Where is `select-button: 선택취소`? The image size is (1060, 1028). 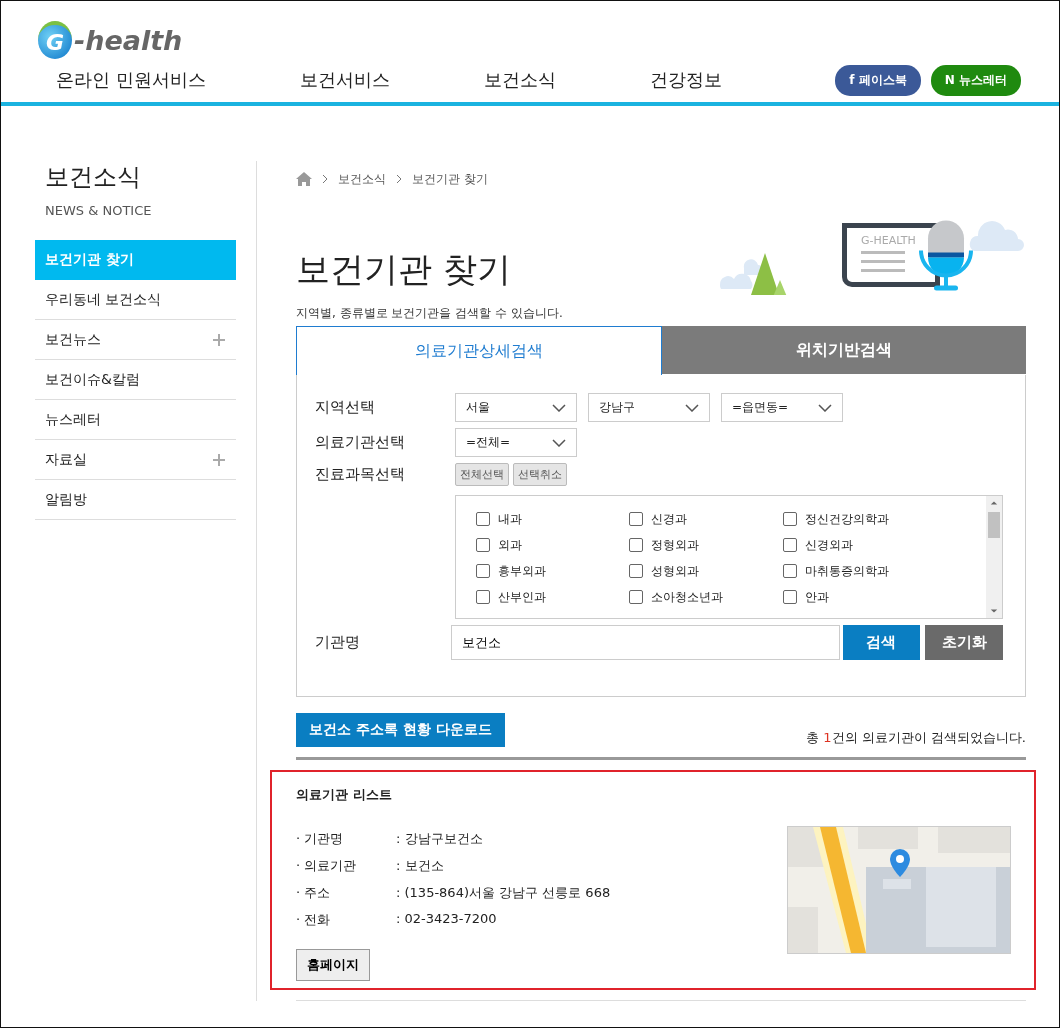 select-button: 선택취소 is located at coordinates (540, 474).